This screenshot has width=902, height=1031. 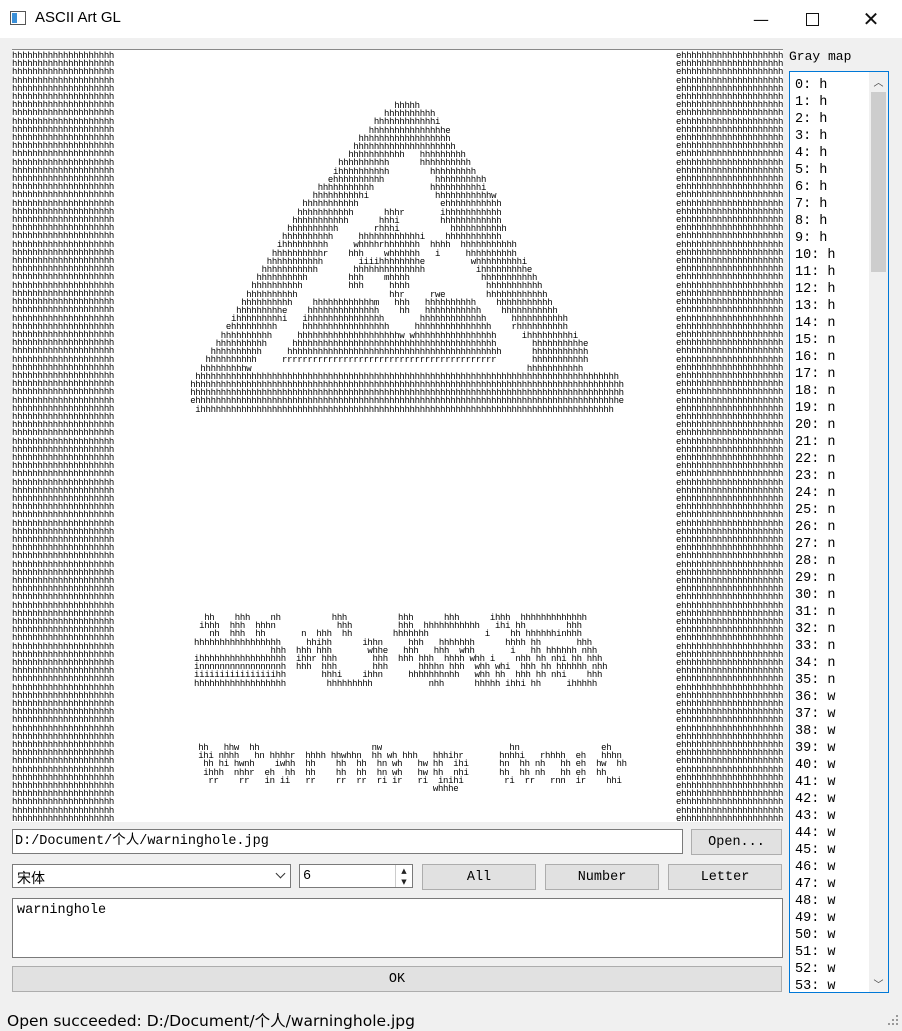 What do you see at coordinates (815, 476) in the screenshot?
I see `gray-map-item: 23: n` at bounding box center [815, 476].